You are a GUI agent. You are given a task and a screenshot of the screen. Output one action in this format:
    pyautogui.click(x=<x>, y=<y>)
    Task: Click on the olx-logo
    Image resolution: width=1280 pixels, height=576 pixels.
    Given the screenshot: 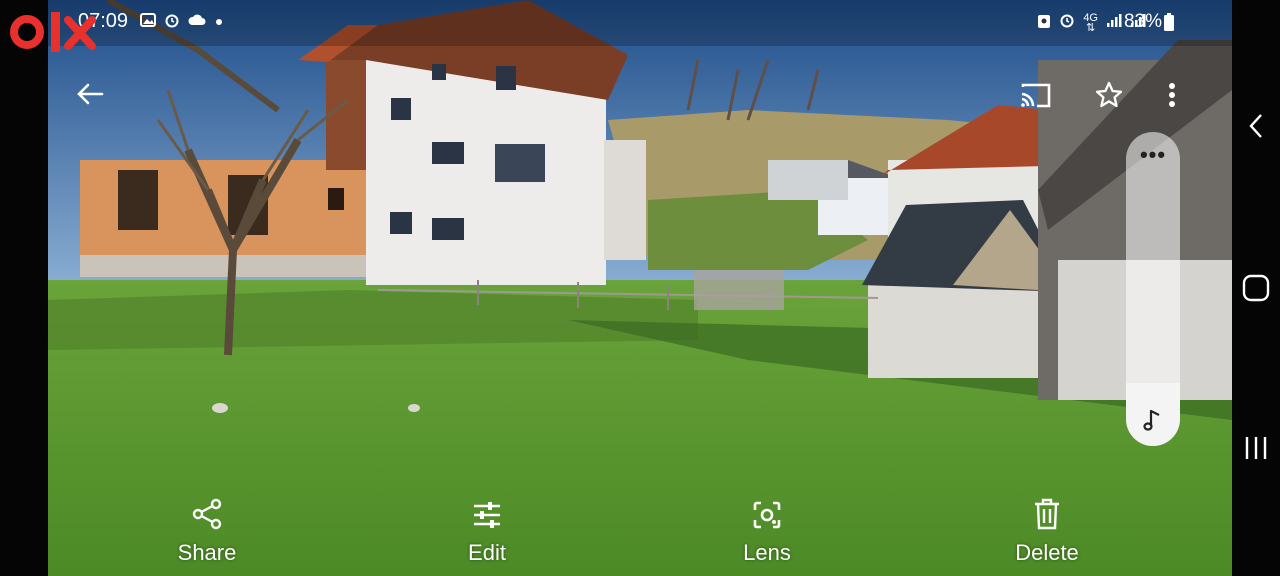 What is the action you would take?
    pyautogui.click(x=53, y=34)
    